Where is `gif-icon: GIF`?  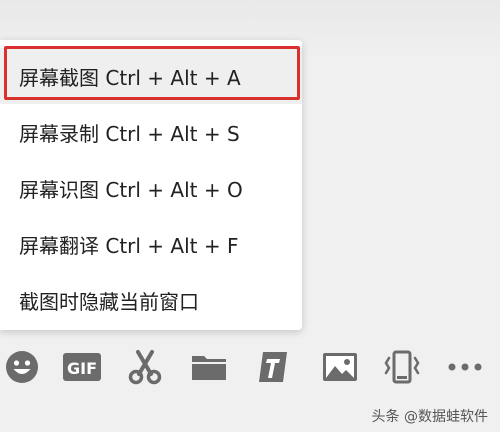 gif-icon: GIF is located at coordinates (82, 367).